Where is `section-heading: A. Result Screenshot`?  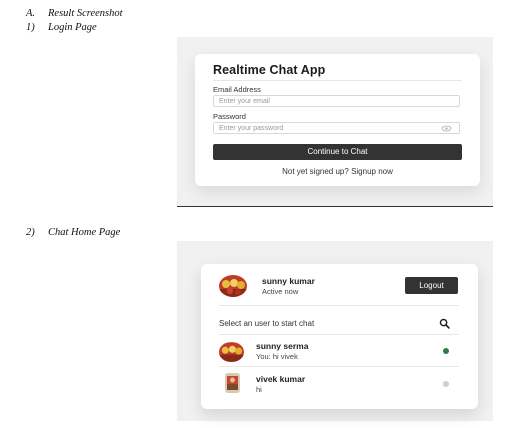 section-heading: A. Result Screenshot is located at coordinates (74, 13).